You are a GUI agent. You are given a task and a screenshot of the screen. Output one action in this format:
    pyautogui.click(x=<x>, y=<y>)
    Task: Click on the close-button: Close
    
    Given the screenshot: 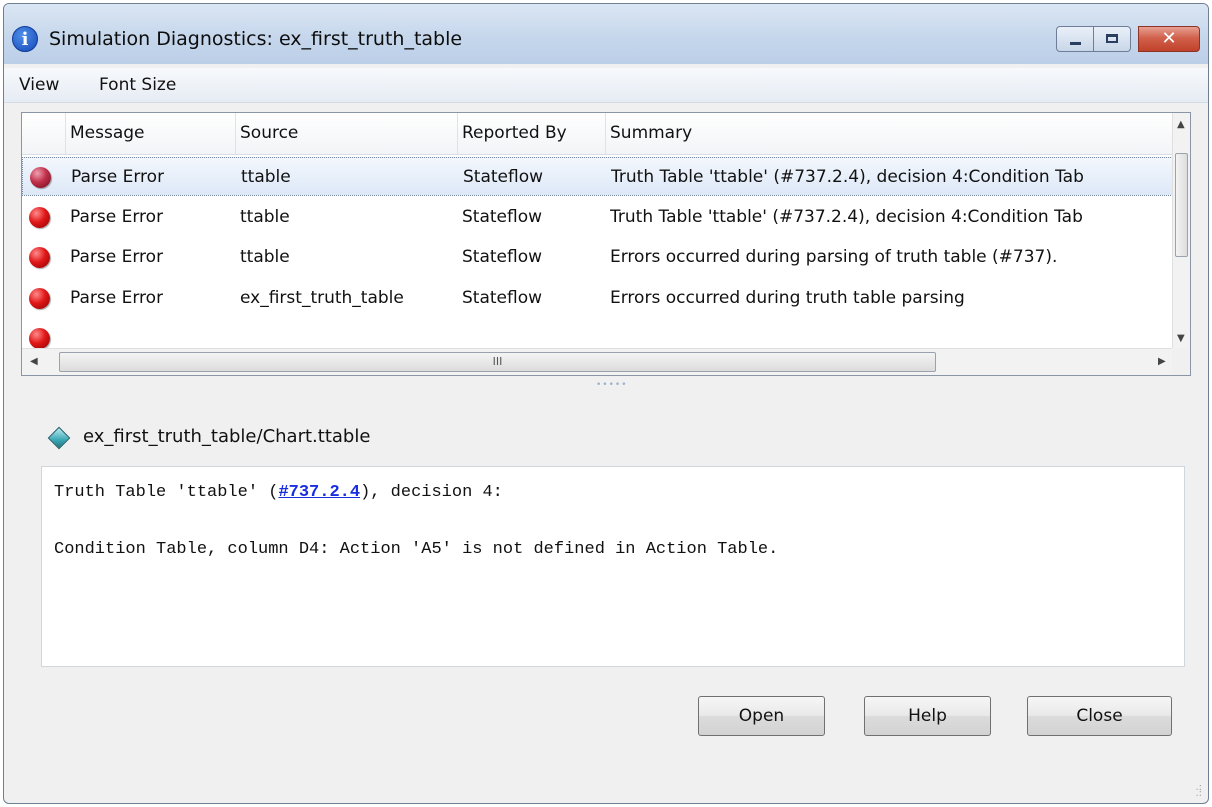 What is the action you would take?
    pyautogui.click(x=1099, y=716)
    